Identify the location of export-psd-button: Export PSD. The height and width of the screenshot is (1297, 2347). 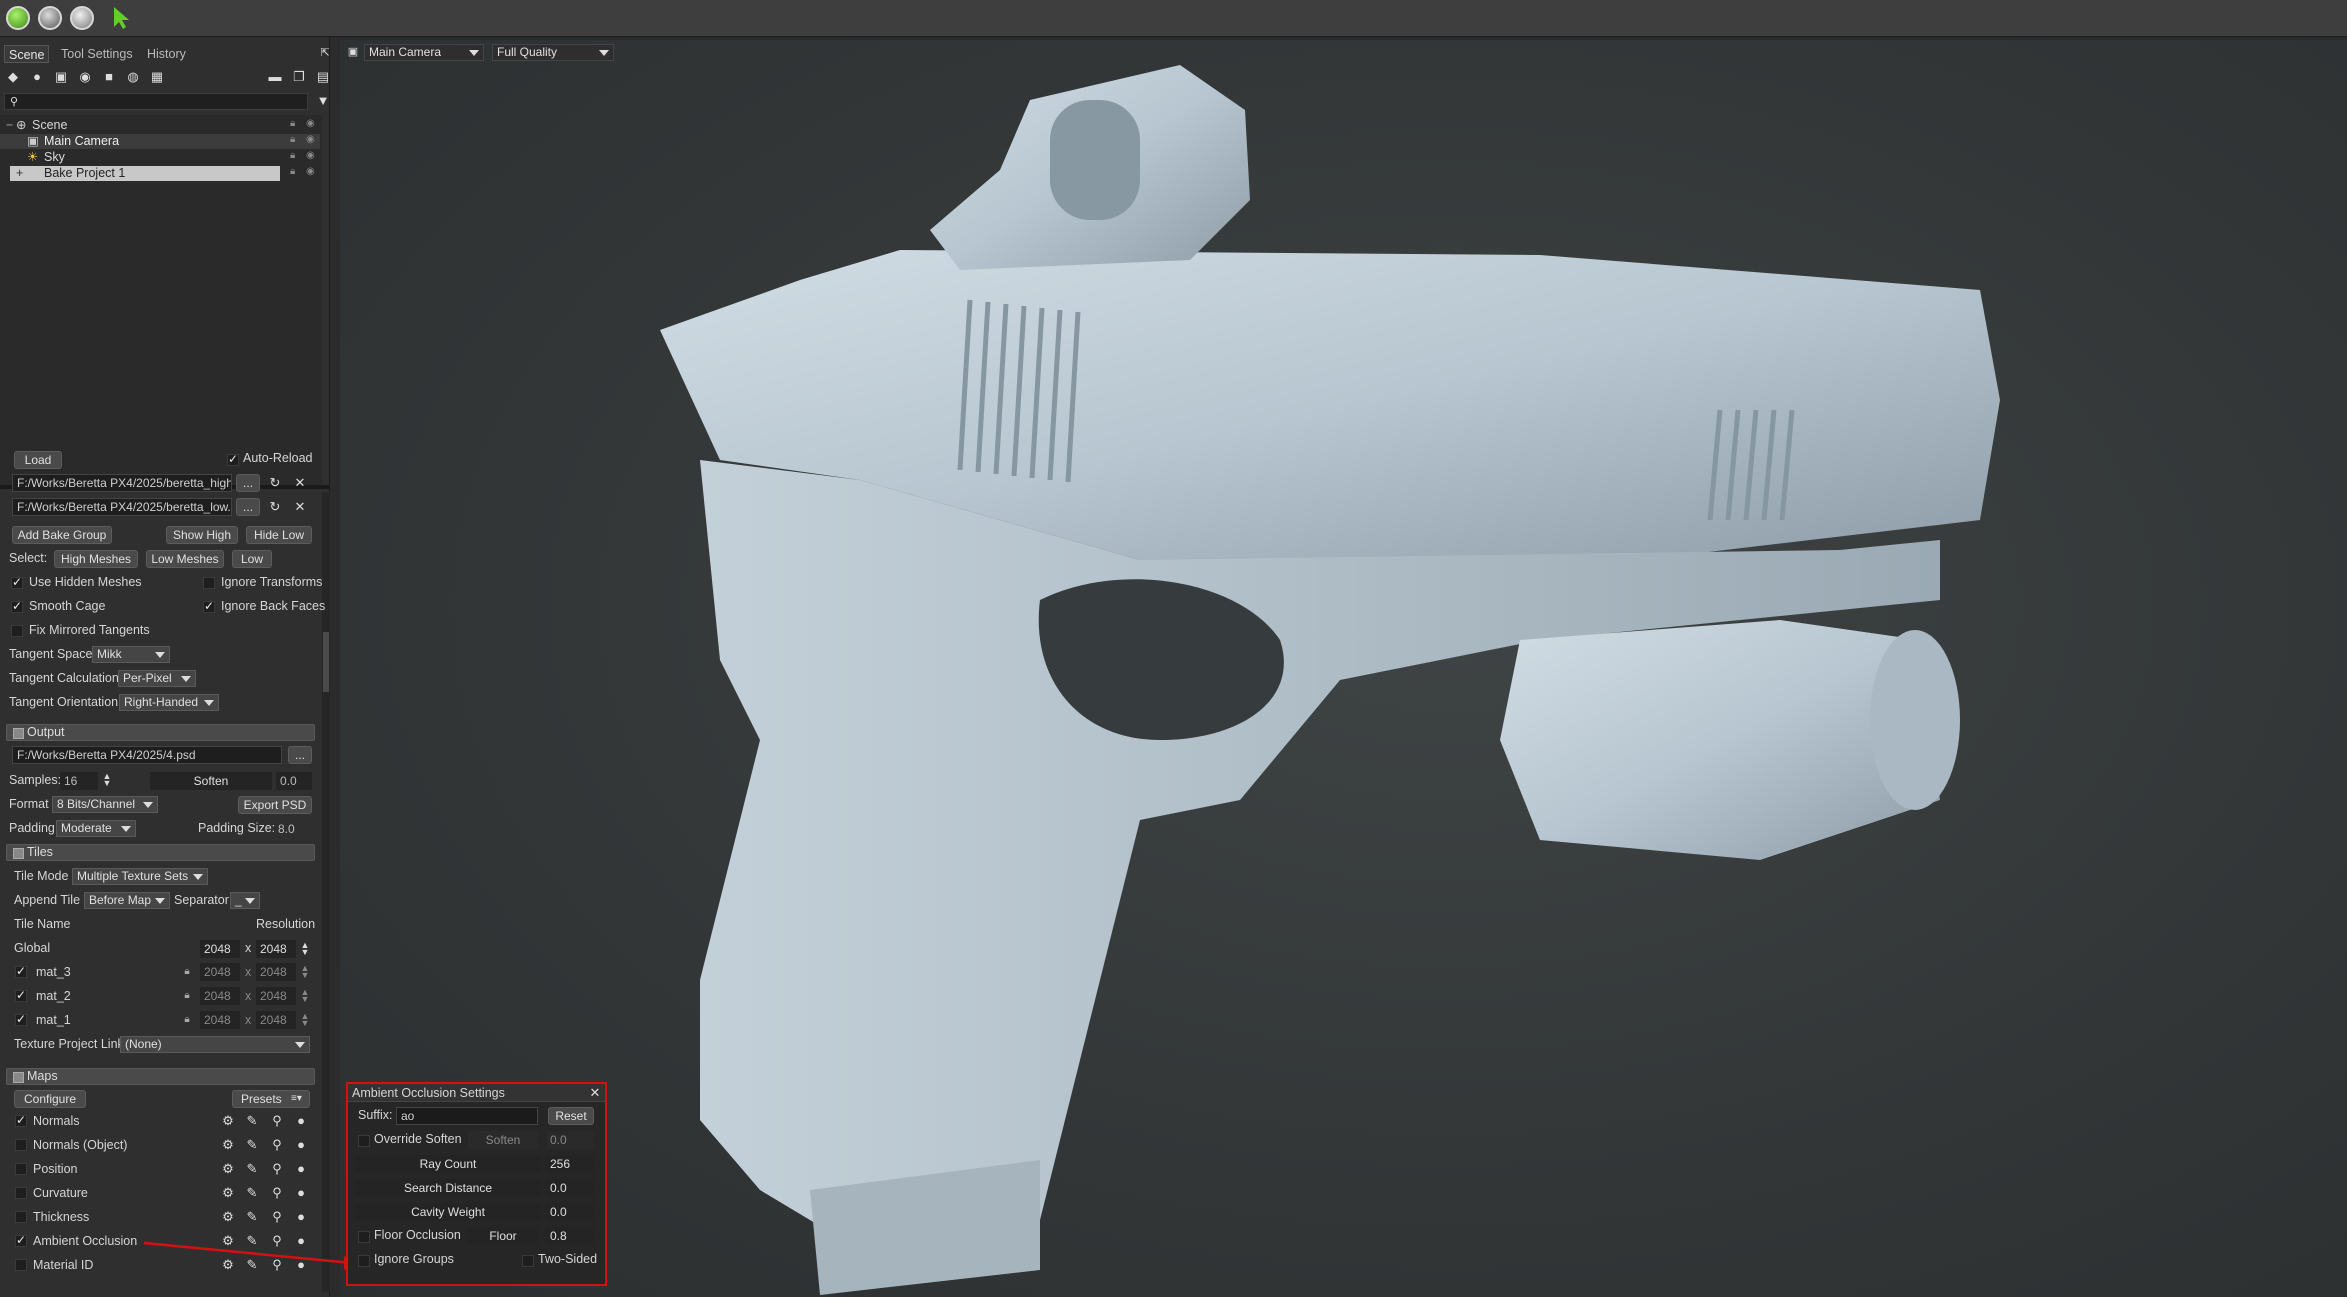
(275, 805).